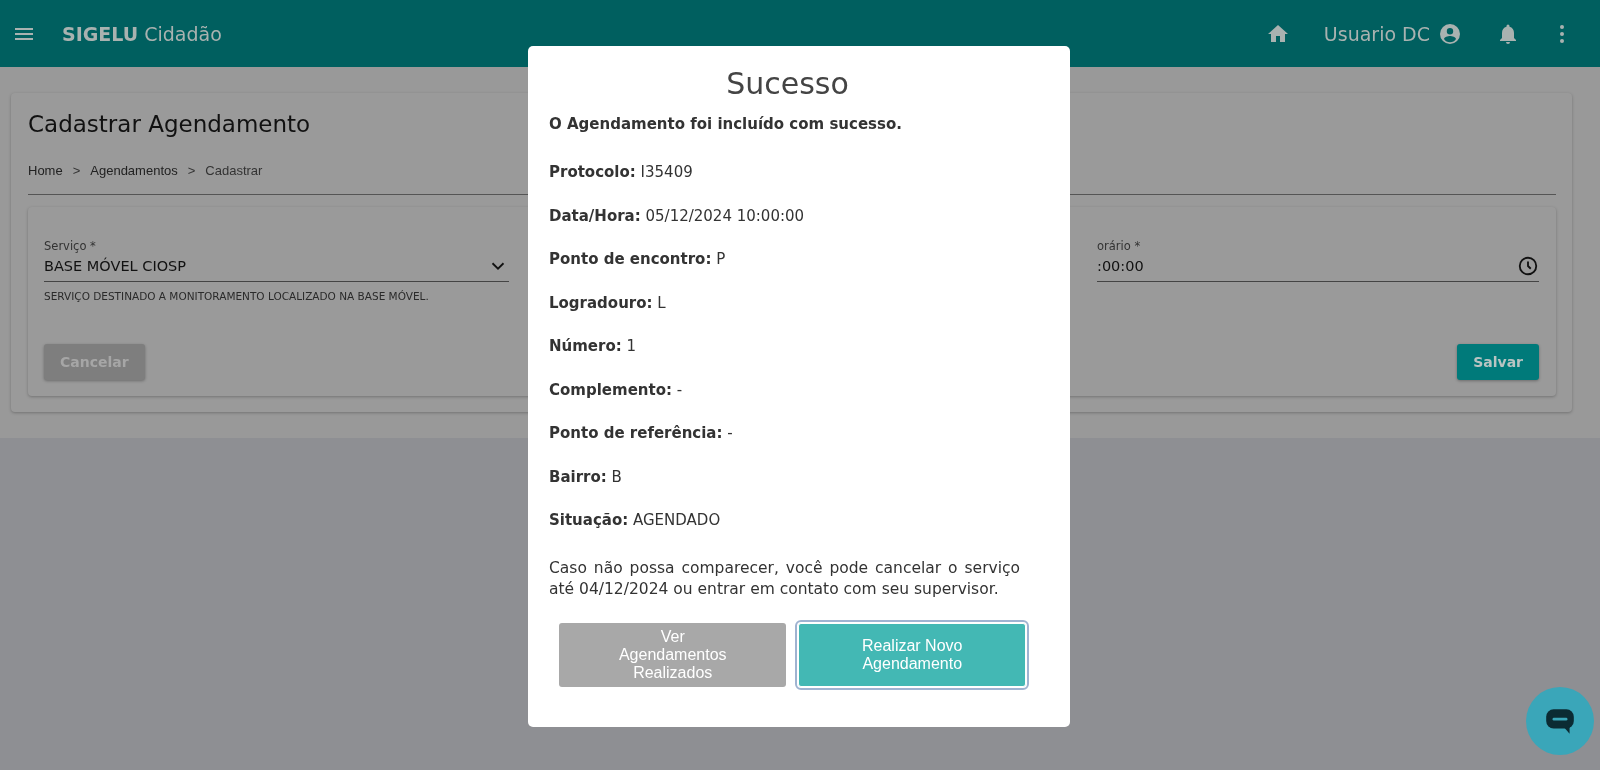 The image size is (1600, 770). Describe the element at coordinates (1498, 362) in the screenshot. I see `save-button: Salvar` at that location.